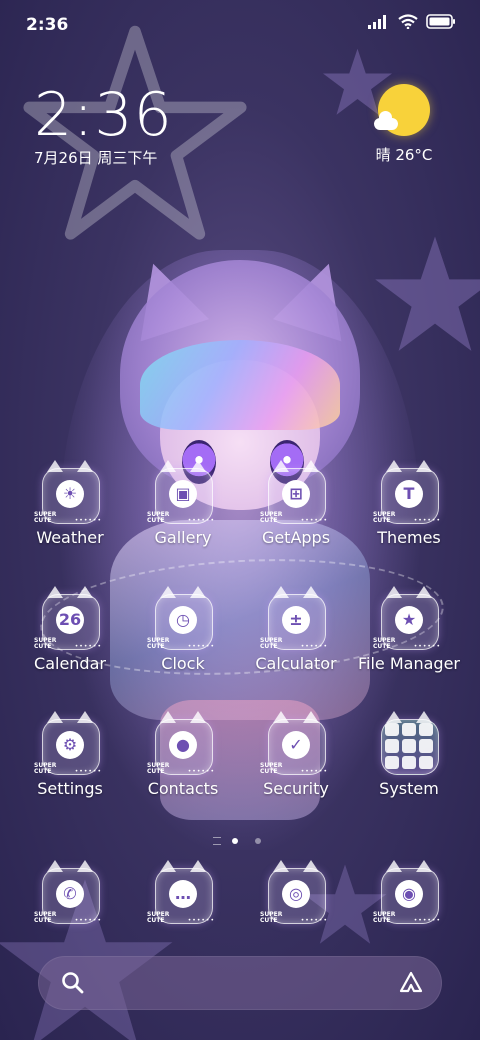  I want to click on app-calendar: 26 SUPER CUTE •••••• Calendar, so click(70, 629).